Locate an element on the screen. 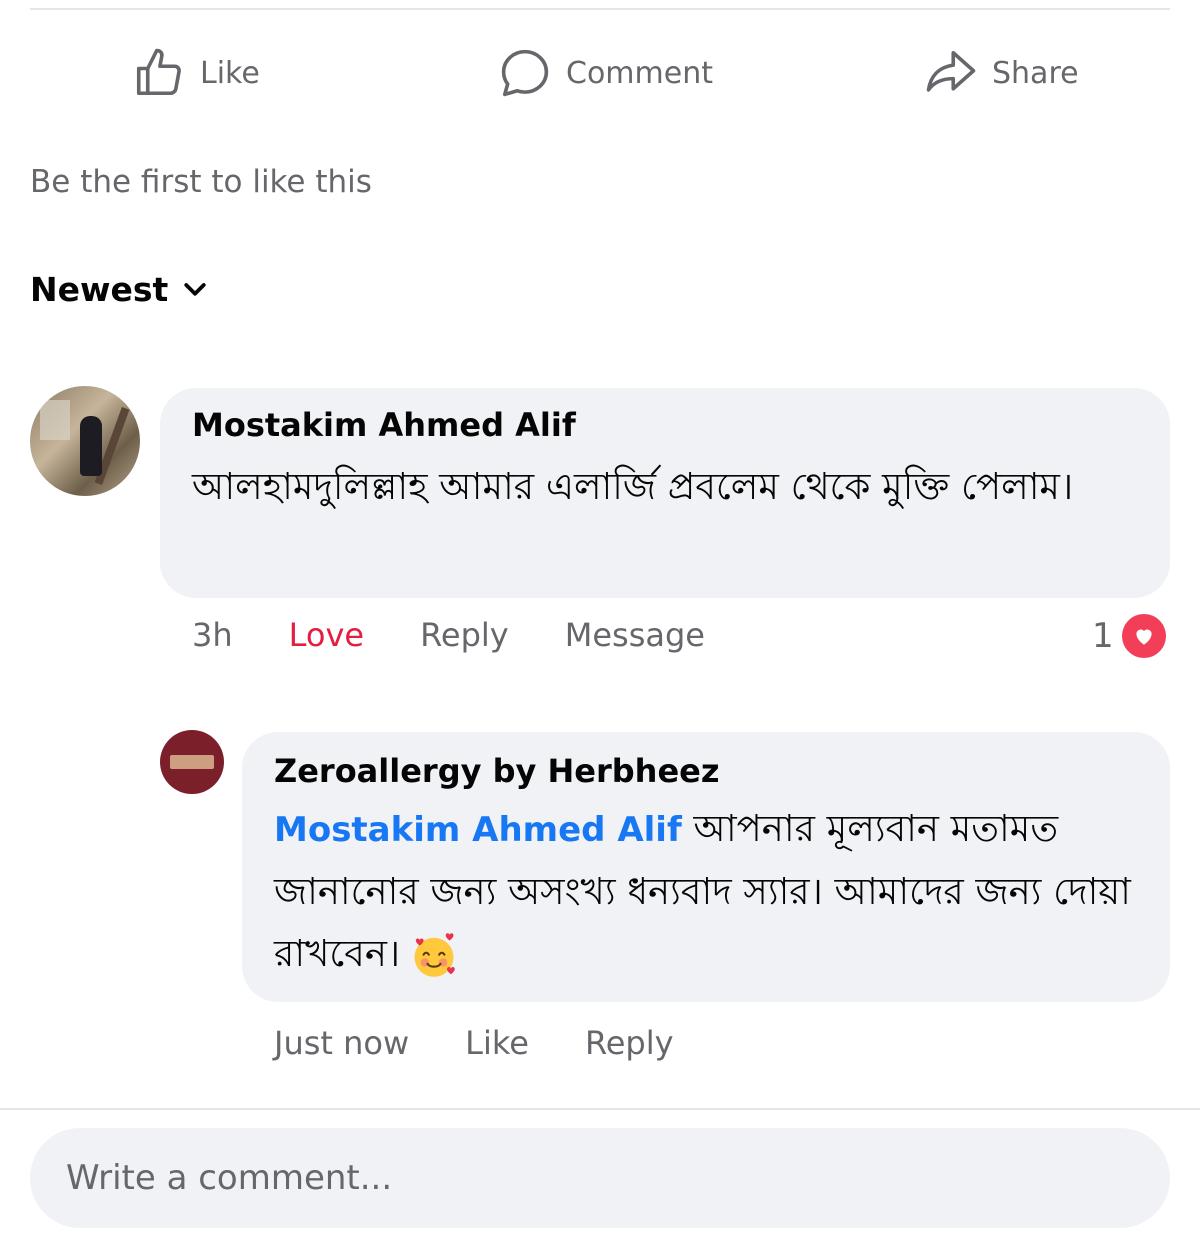  reply-reply-button: Reply is located at coordinates (629, 1043).